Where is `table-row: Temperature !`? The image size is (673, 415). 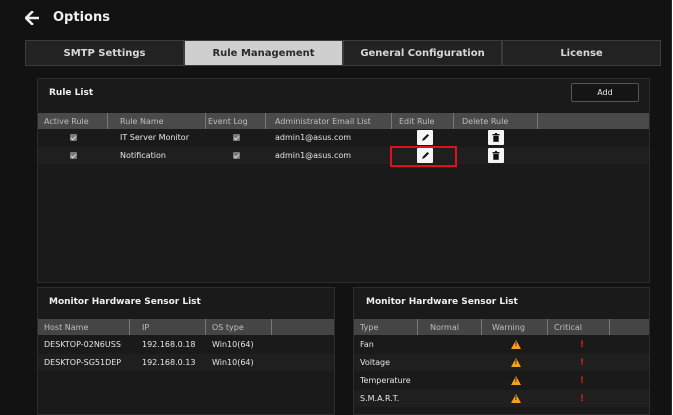 table-row: Temperature ! is located at coordinates (501, 380).